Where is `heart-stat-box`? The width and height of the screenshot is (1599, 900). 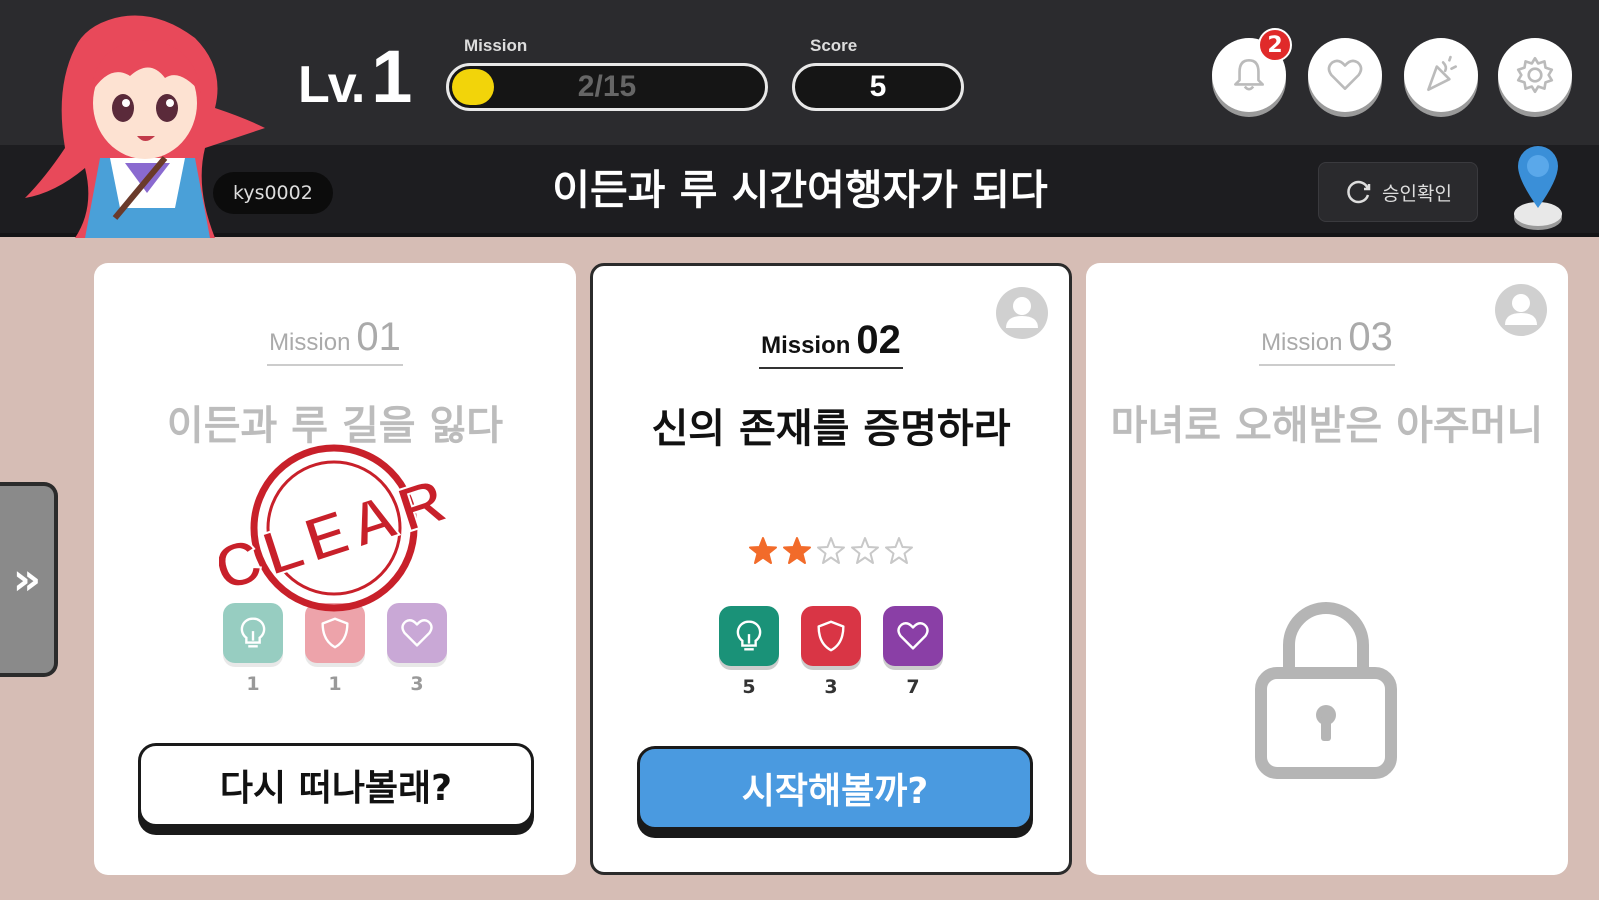 heart-stat-box is located at coordinates (913, 636).